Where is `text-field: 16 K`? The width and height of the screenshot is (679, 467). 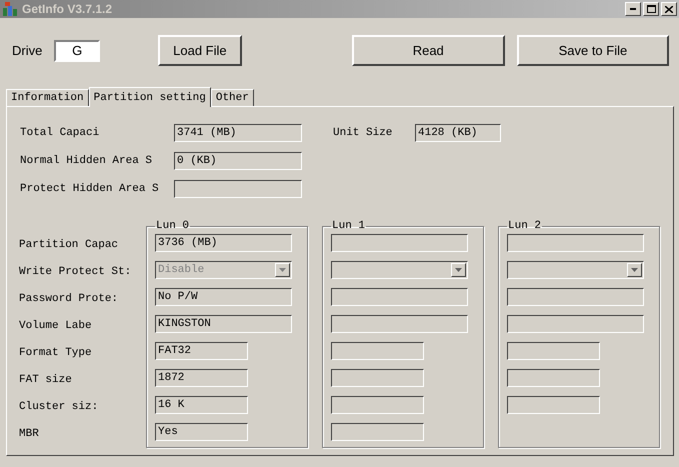 text-field: 16 K is located at coordinates (201, 405).